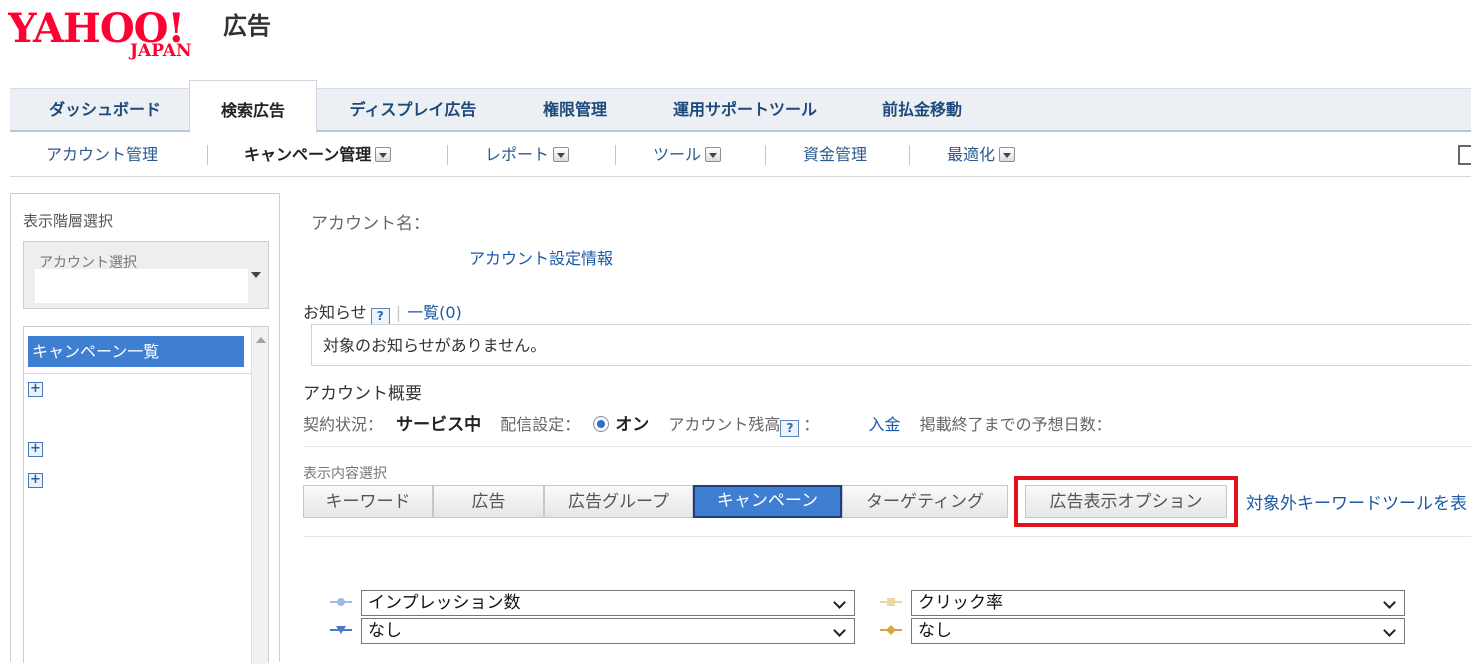 Image resolution: width=1471 pixels, height=664 pixels. Describe the element at coordinates (308, 154) in the screenshot. I see `subnav-campaign-management-label: キャンペーン管理` at that location.